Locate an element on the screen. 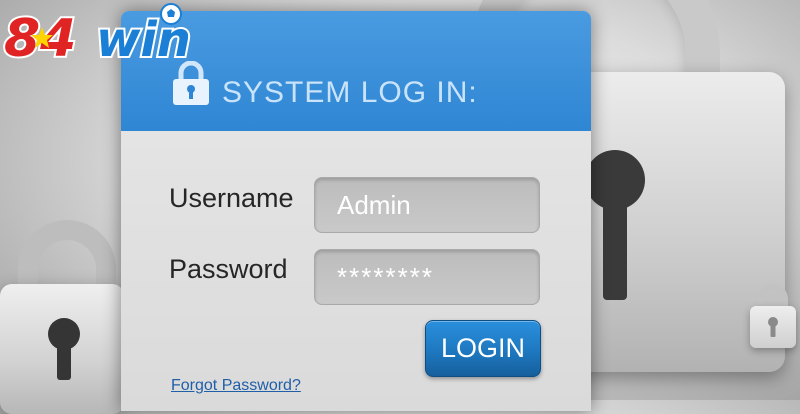 The width and height of the screenshot is (800, 414). login-title: SYSTEM LOG IN: is located at coordinates (350, 92).